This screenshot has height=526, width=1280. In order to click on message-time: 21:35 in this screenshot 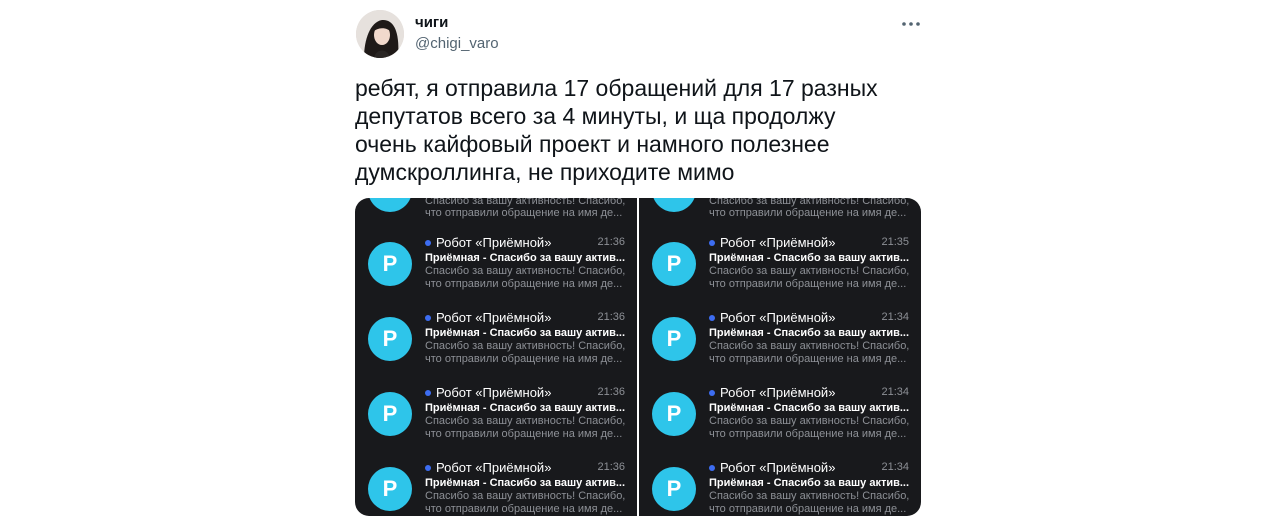, I will do `click(895, 242)`.